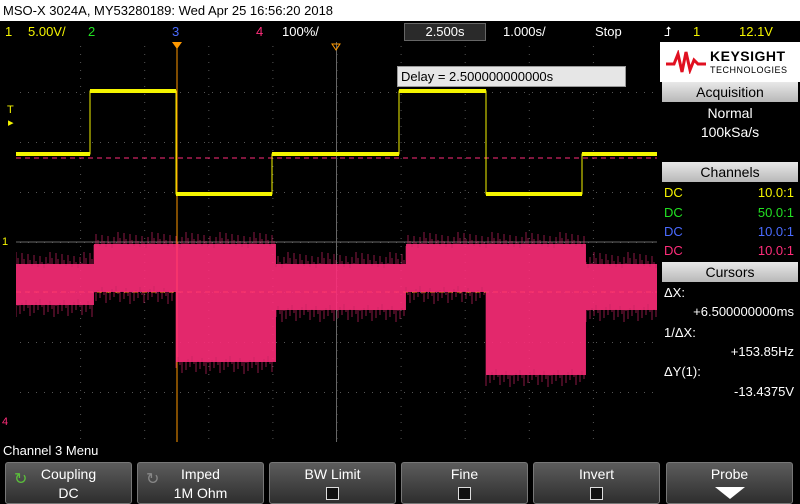  What do you see at coordinates (91, 31) in the screenshot?
I see `ch2-number: 2` at bounding box center [91, 31].